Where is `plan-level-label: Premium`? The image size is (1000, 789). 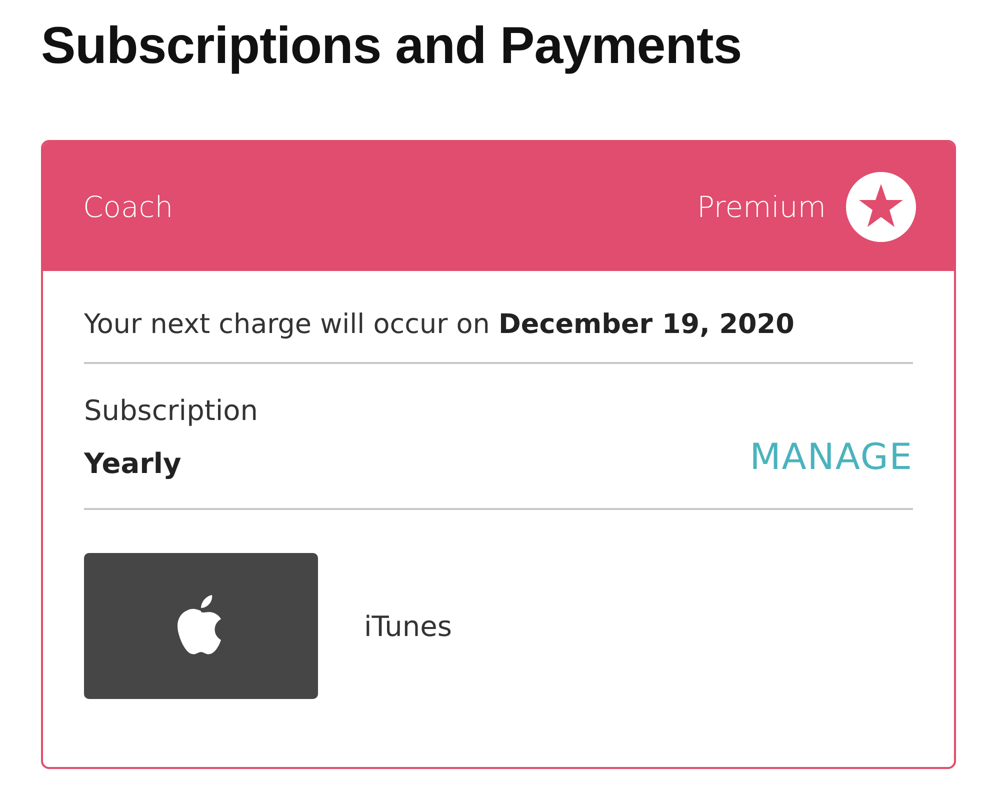 plan-level-label: Premium is located at coordinates (761, 207).